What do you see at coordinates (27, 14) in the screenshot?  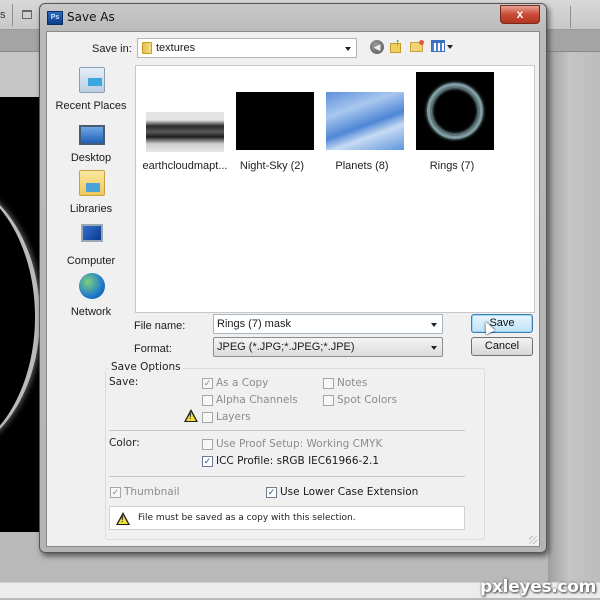 I see `align-icon` at bounding box center [27, 14].